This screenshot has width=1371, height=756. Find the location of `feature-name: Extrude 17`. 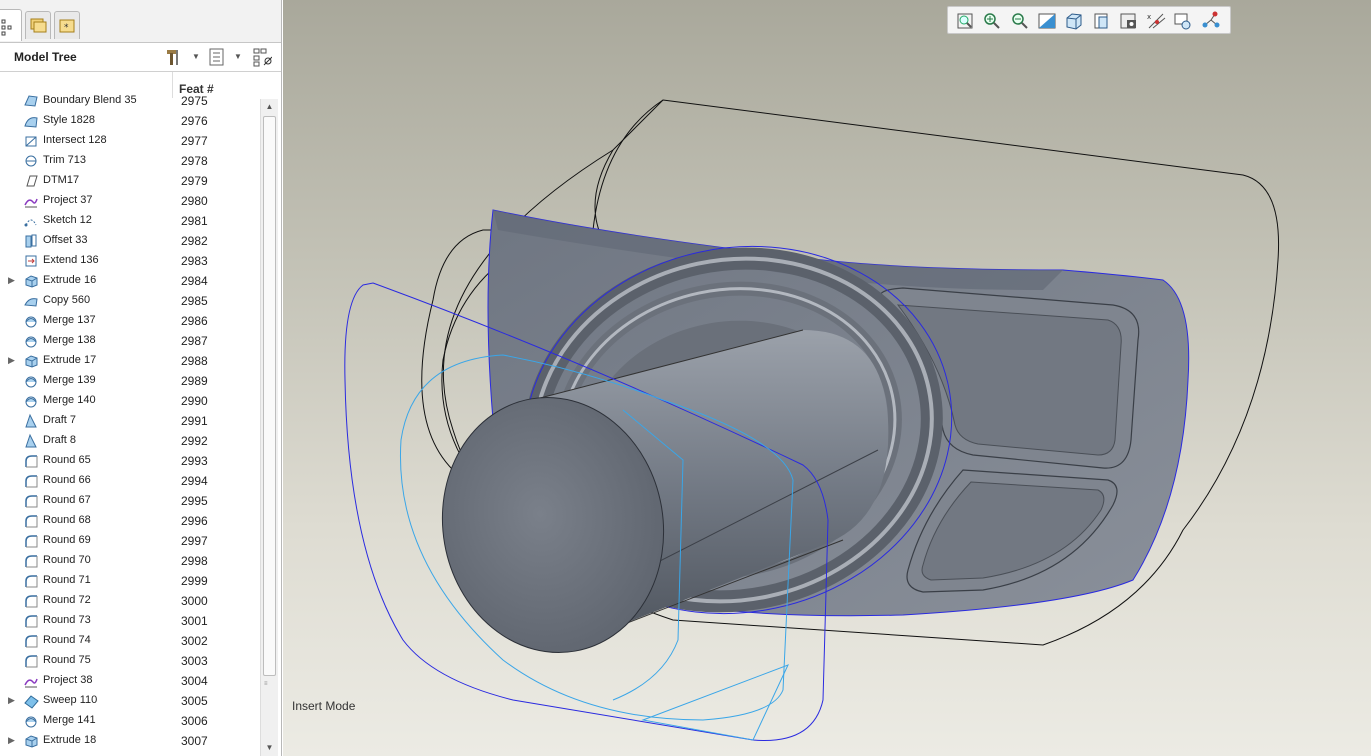

feature-name: Extrude 17 is located at coordinates (70, 360).